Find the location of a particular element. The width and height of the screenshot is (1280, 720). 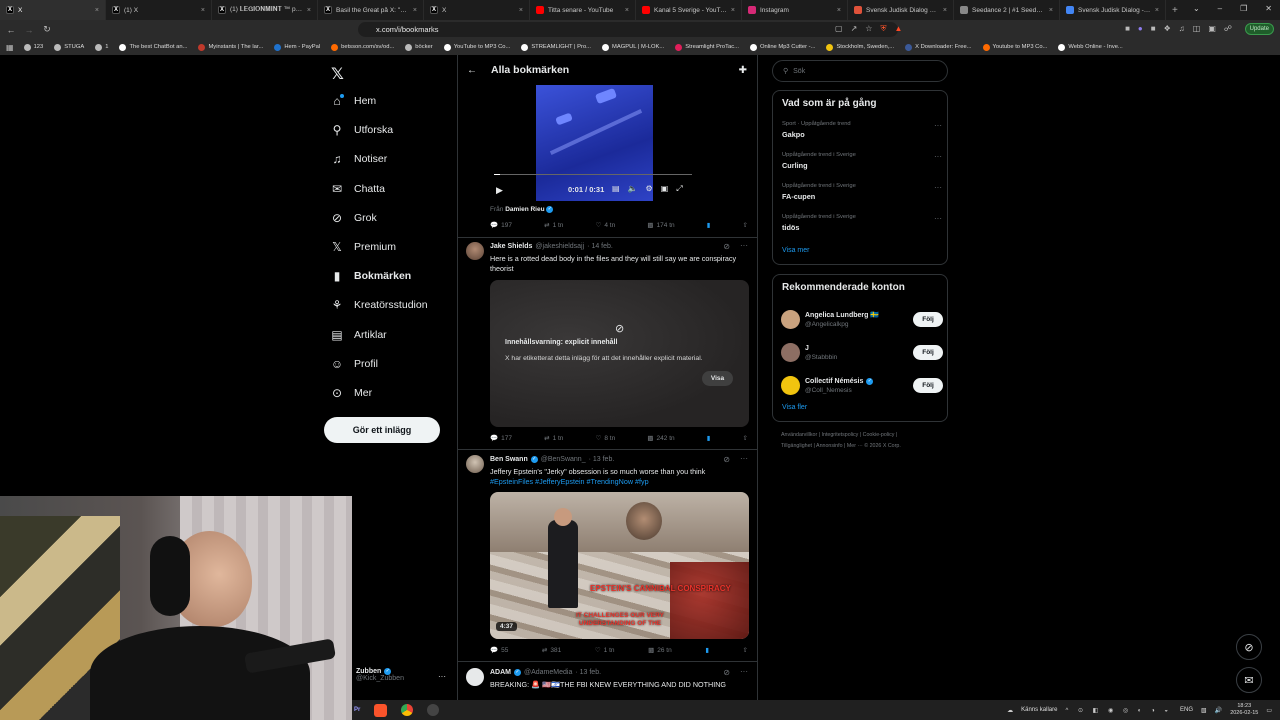

fullscreen-icon: ⤢ is located at coordinates (679, 189).